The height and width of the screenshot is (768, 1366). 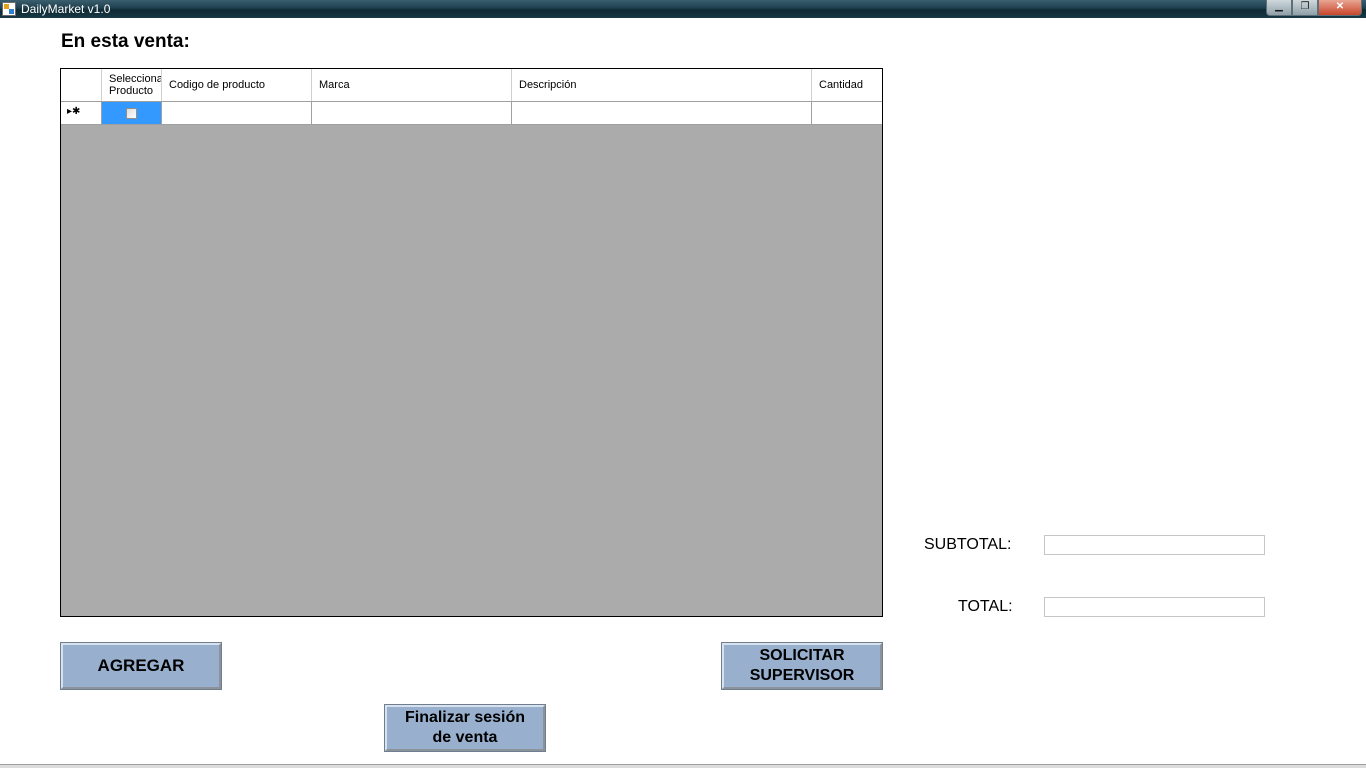 What do you see at coordinates (1154, 545) in the screenshot?
I see `subtotal-field` at bounding box center [1154, 545].